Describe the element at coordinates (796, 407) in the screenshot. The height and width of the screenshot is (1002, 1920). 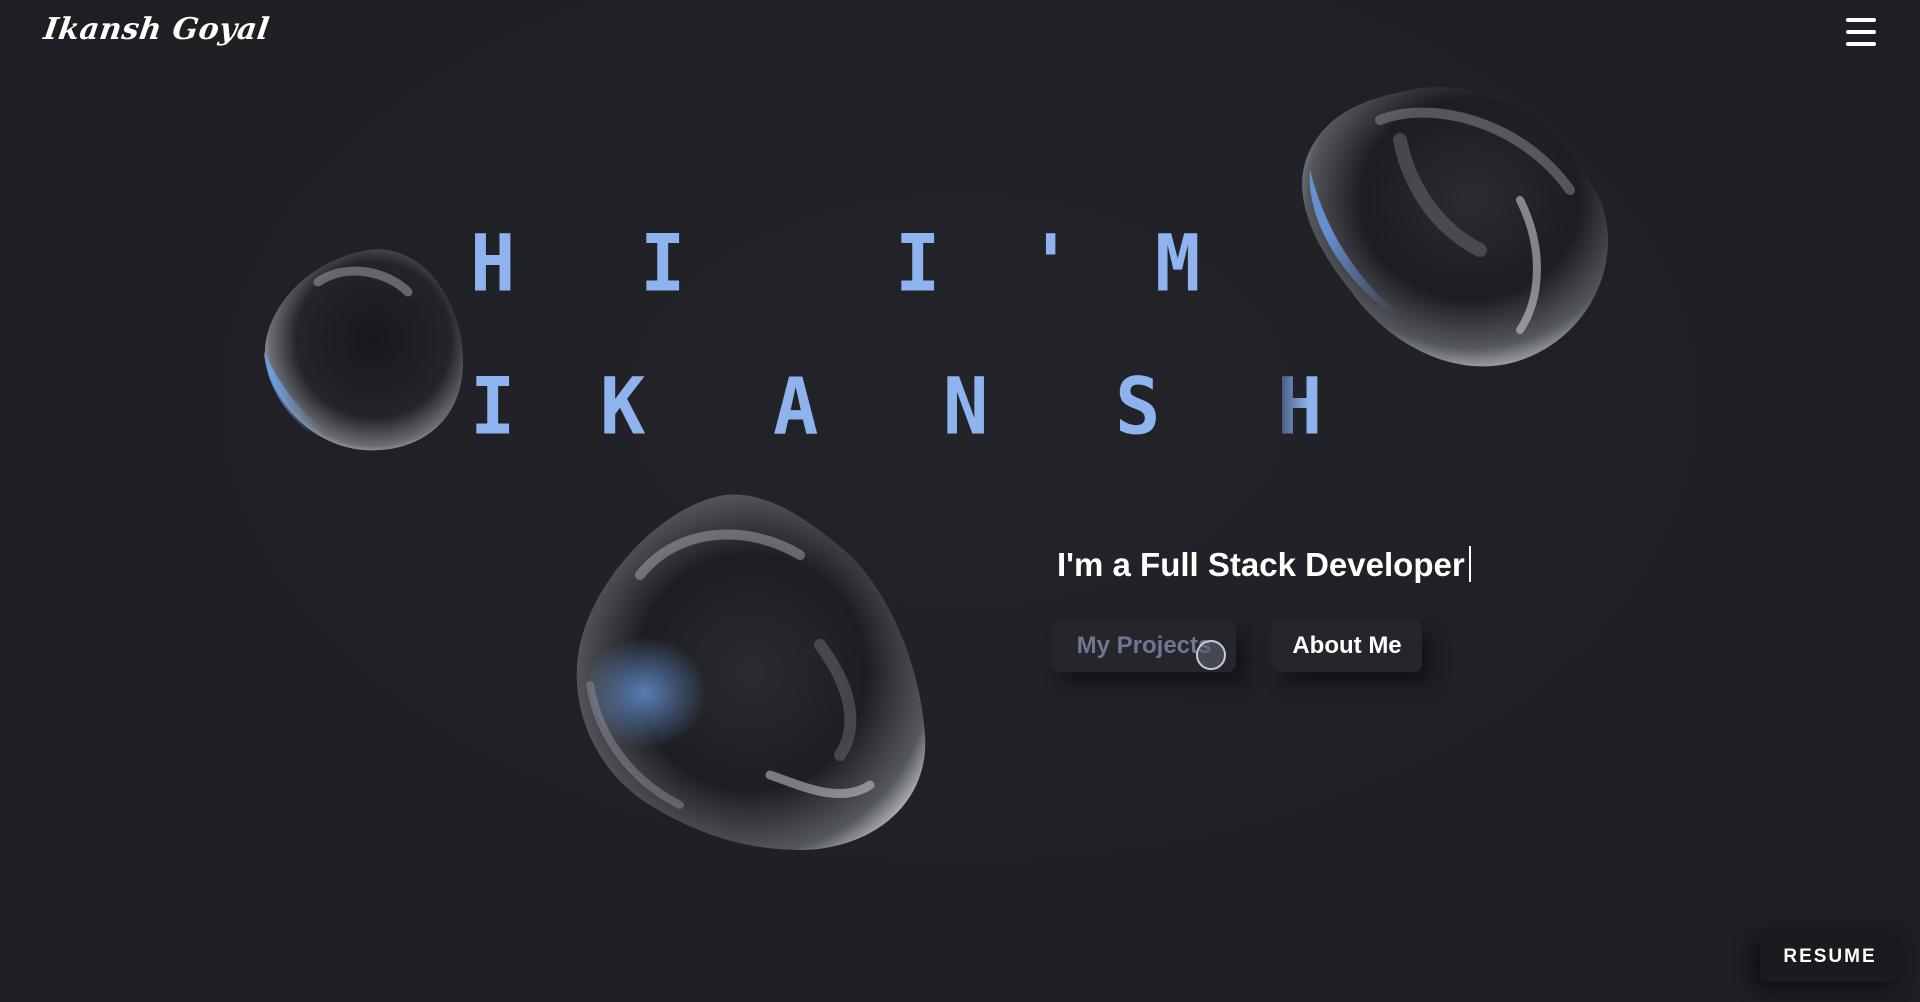
I see `hero-letter: A` at that location.